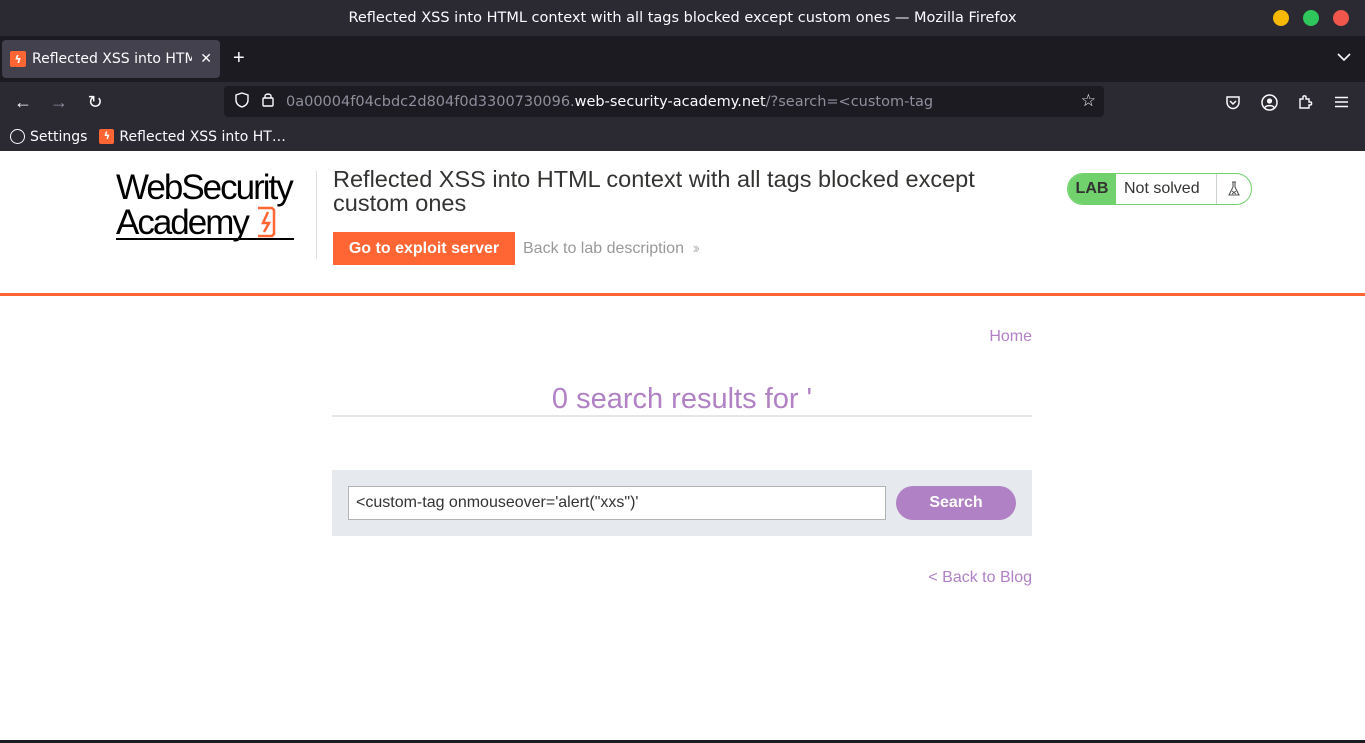 The height and width of the screenshot is (743, 1365). What do you see at coordinates (1010, 337) in the screenshot?
I see `home-link: Home` at bounding box center [1010, 337].